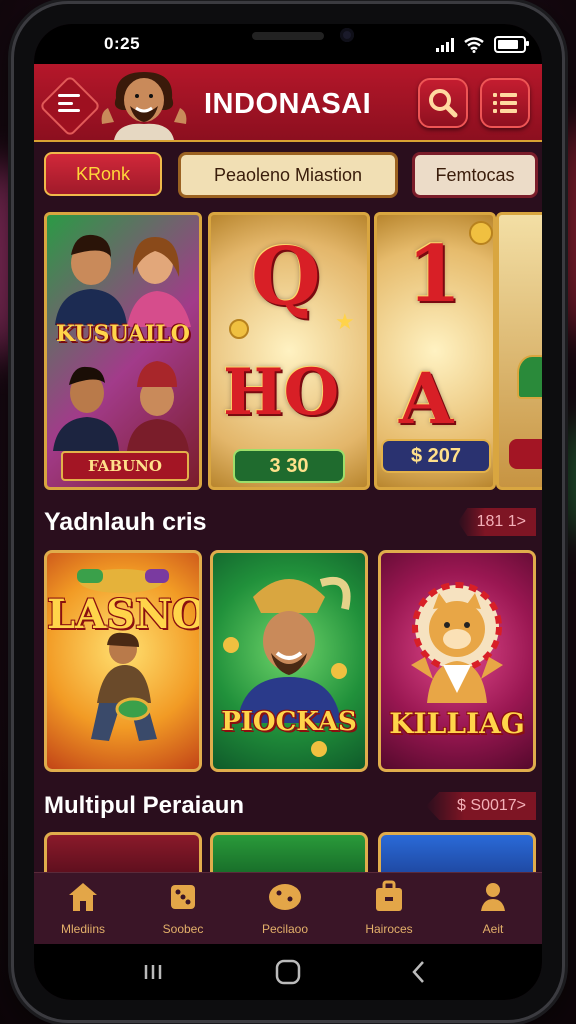 This screenshot has height=1024, width=576. I want to click on tile-name: KILLIAG, so click(457, 723).